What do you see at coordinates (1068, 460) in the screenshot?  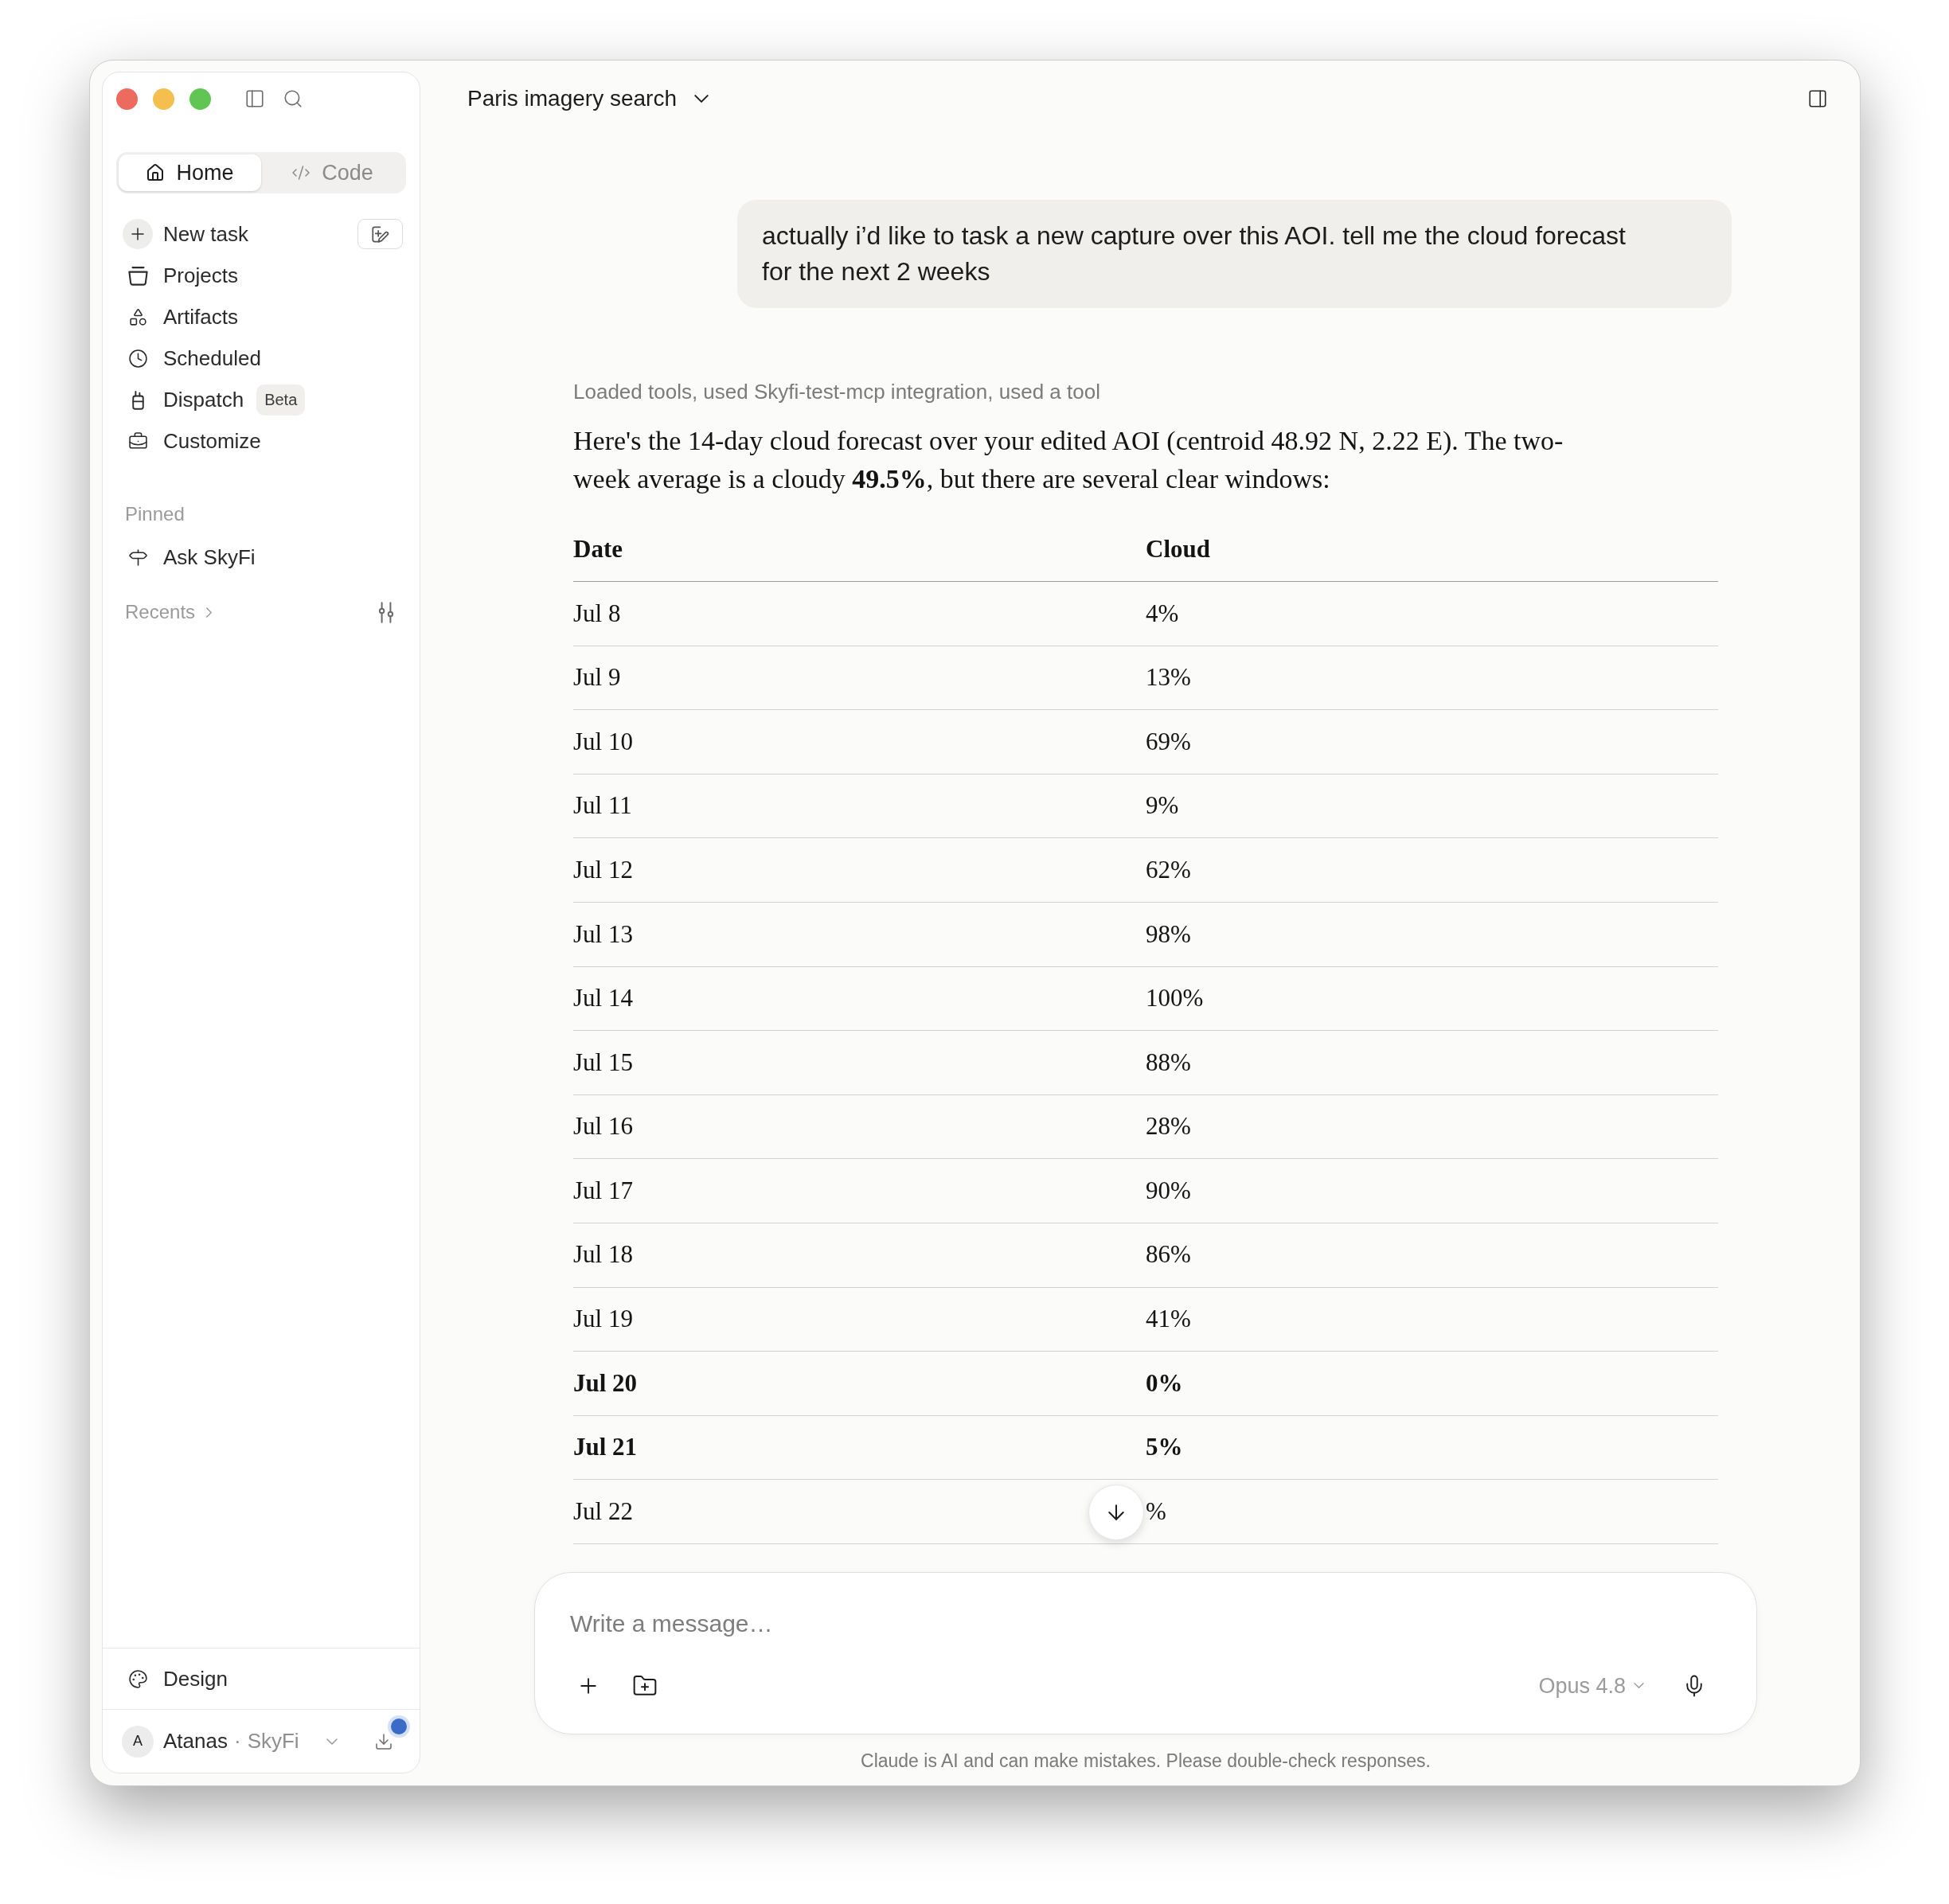 I see `response-text: Here's the 14-day cloud forecast over your edited AOI (centroid 48.92 N, 2.22 E). The two-week average is a cloudy 49.5%, but there are several clear windows:` at bounding box center [1068, 460].